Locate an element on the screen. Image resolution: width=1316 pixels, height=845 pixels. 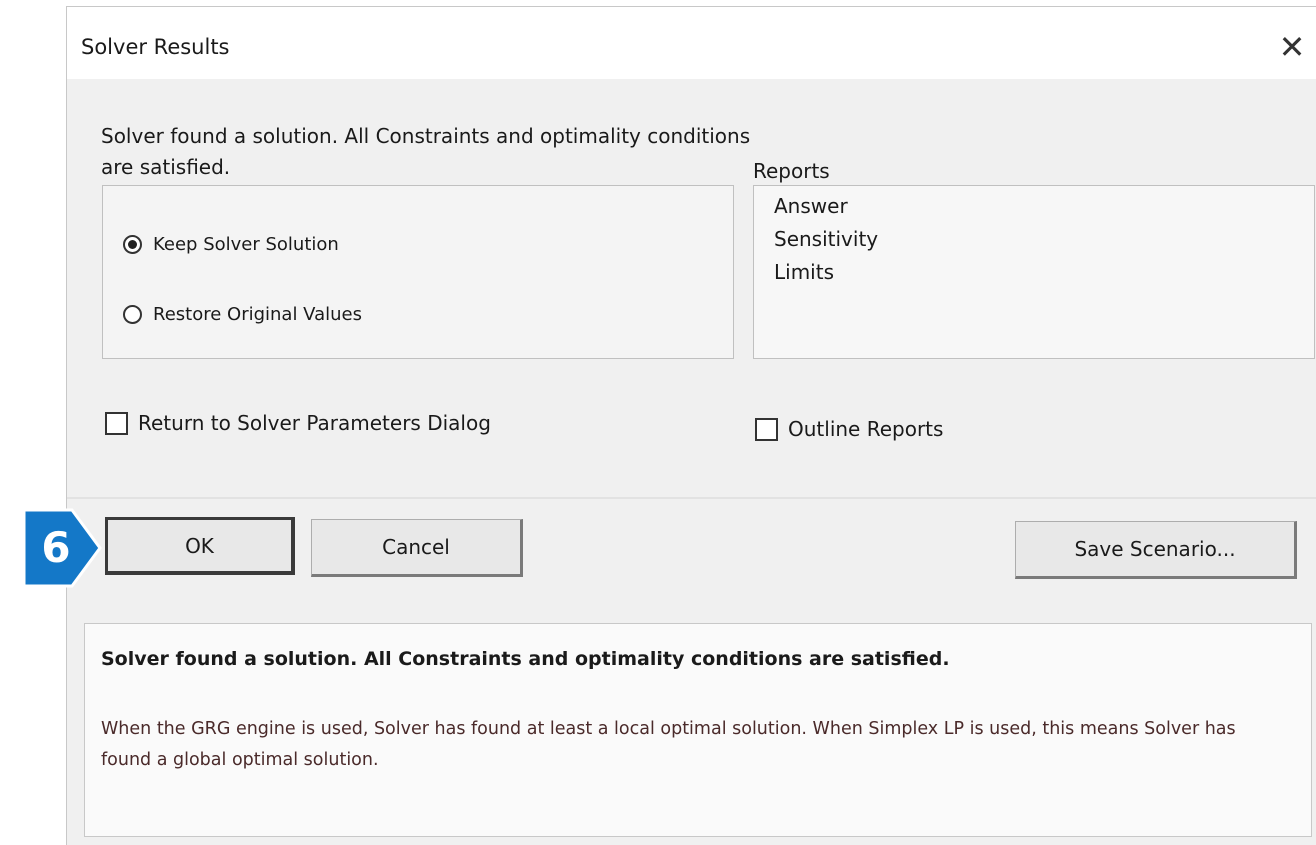
keep-solver-solution-option: Keep Solver Solution is located at coordinates (231, 244).